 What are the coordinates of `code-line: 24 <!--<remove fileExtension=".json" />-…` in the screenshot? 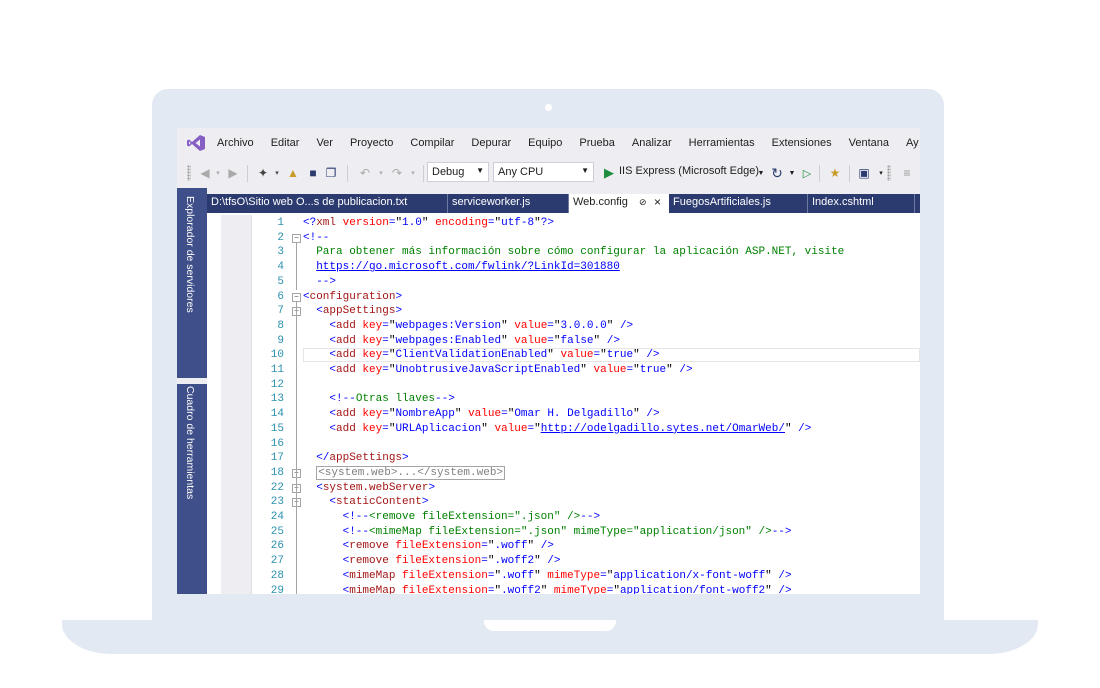 It's located at (563, 518).